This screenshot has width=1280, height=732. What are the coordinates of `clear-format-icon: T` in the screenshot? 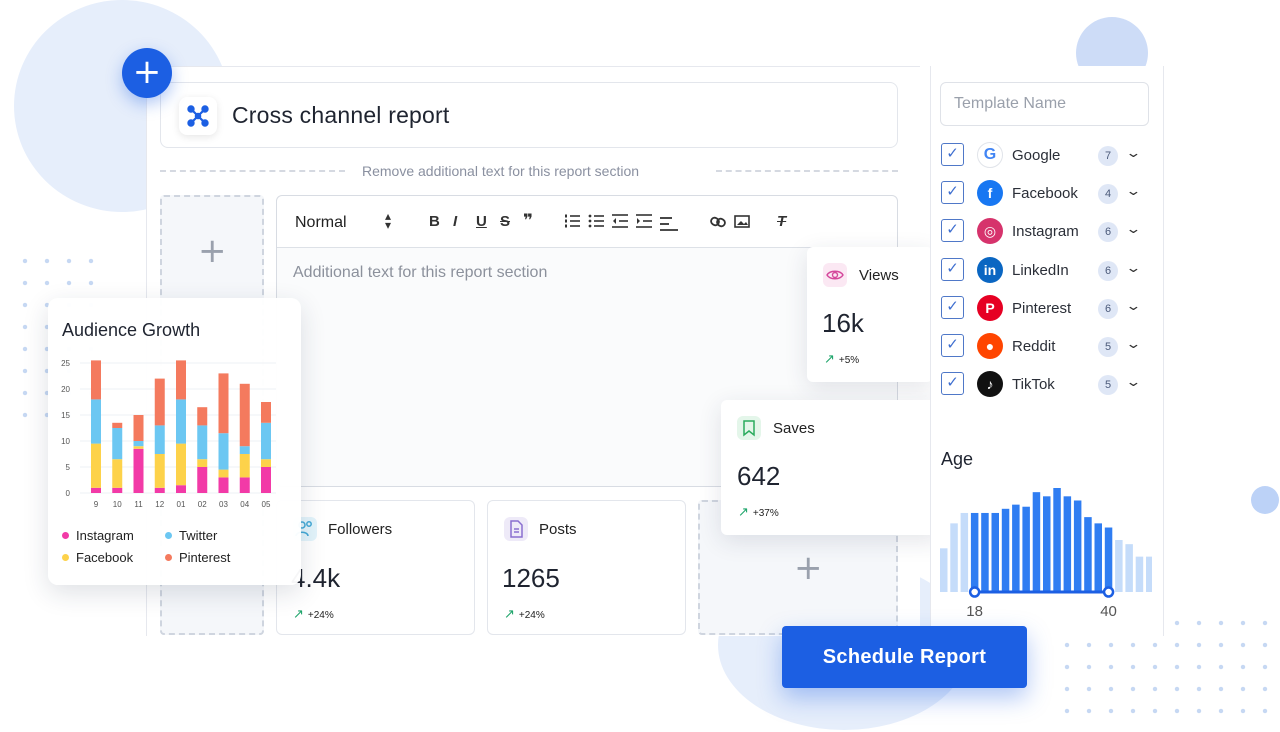 It's located at (781, 221).